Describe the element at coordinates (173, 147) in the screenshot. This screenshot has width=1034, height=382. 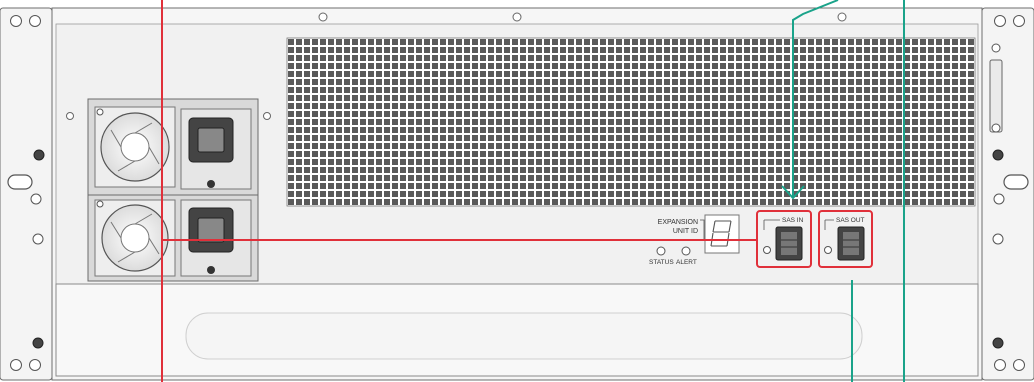
I see `power-supply-top` at that location.